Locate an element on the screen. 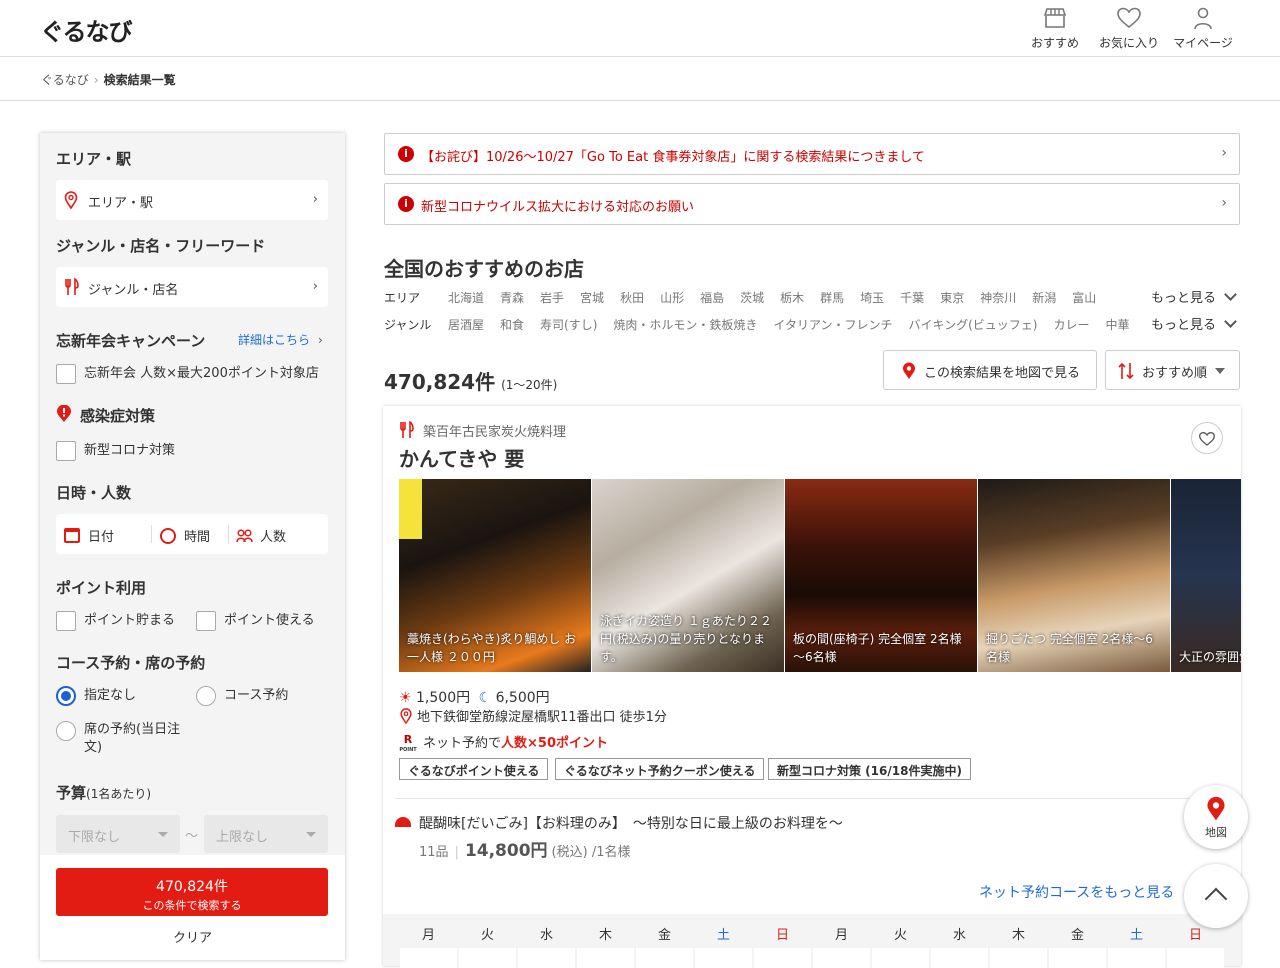 This screenshot has width=1280, height=968. budget-heading-label: 予算 is located at coordinates (71, 793).